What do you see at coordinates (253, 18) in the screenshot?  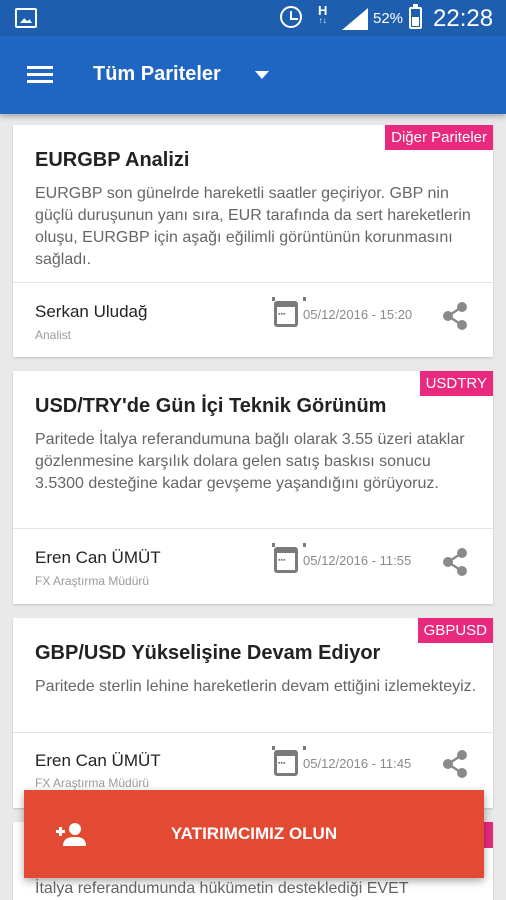 I see `status-bar: H ↑↓ 52% 22:28` at bounding box center [253, 18].